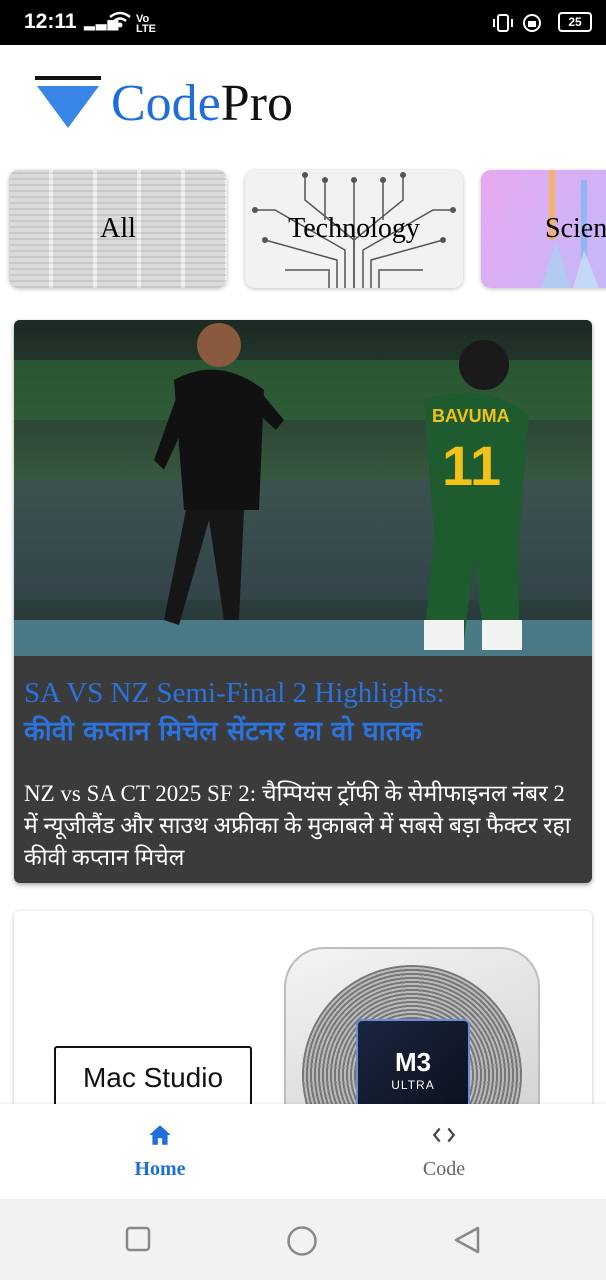  What do you see at coordinates (412, 1034) in the screenshot?
I see `mac-studio-image: M3 ULTRA` at bounding box center [412, 1034].